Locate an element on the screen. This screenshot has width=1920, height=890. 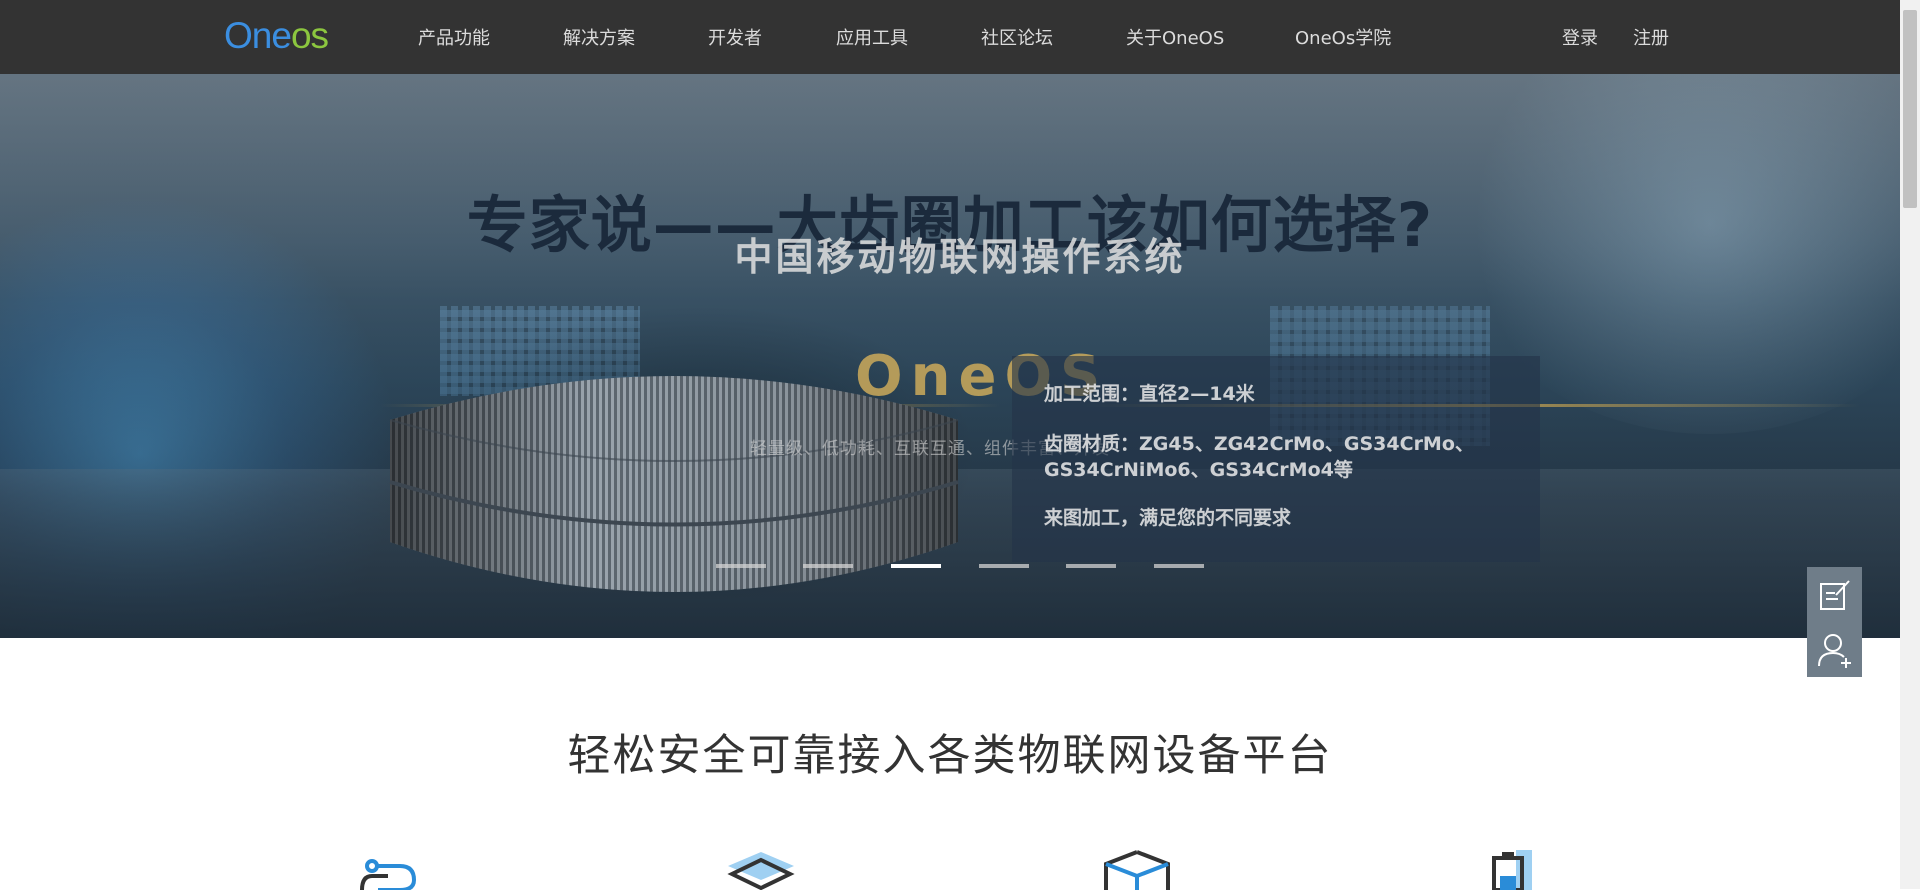
nav-item-product-features: 产品功能 is located at coordinates (454, 37).